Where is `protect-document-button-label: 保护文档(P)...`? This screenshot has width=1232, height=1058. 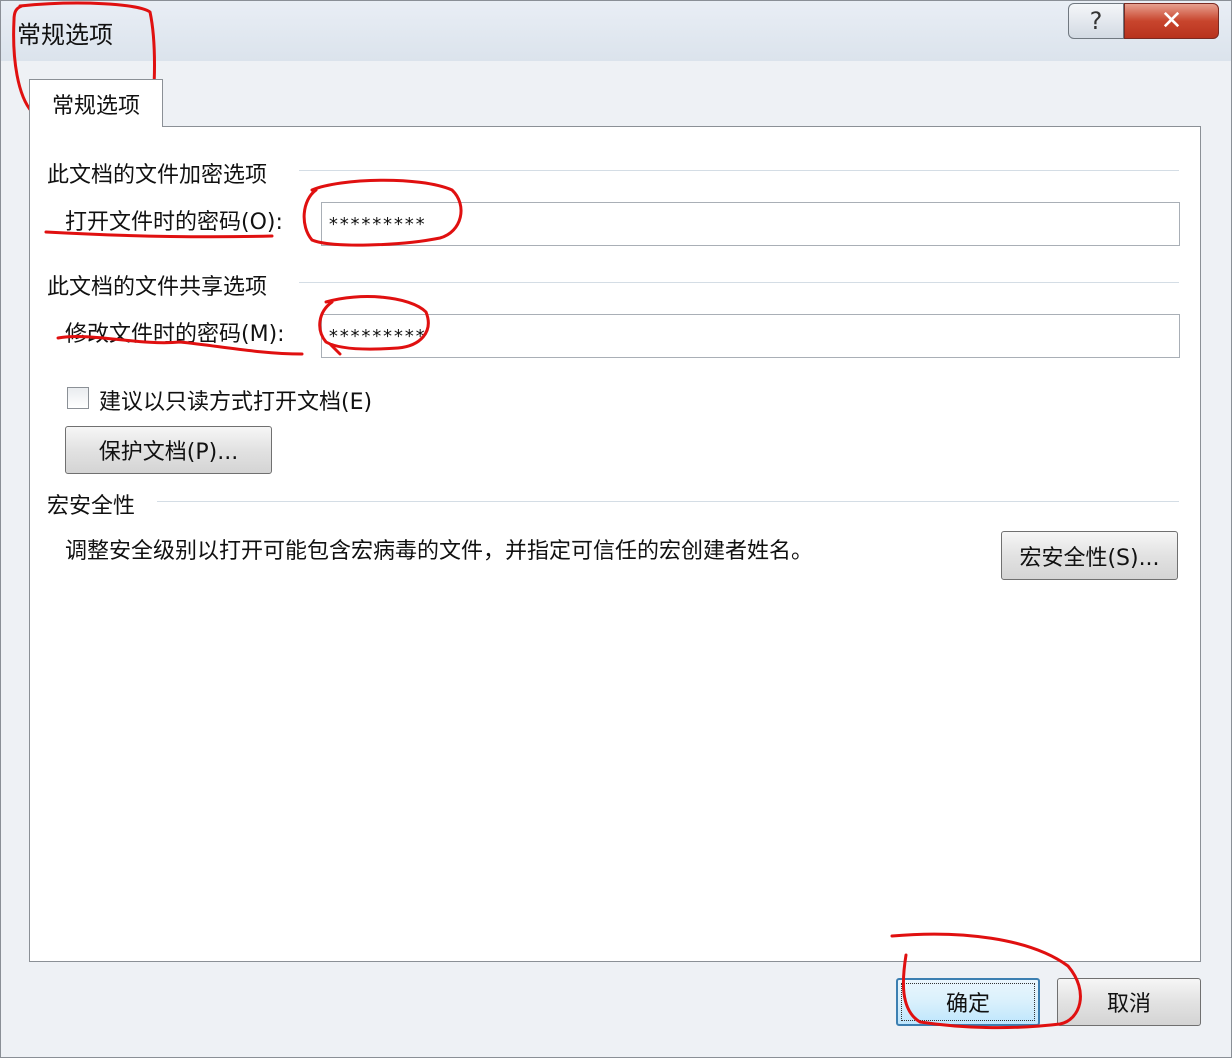
protect-document-button-label: 保护文档(P)... is located at coordinates (168, 452).